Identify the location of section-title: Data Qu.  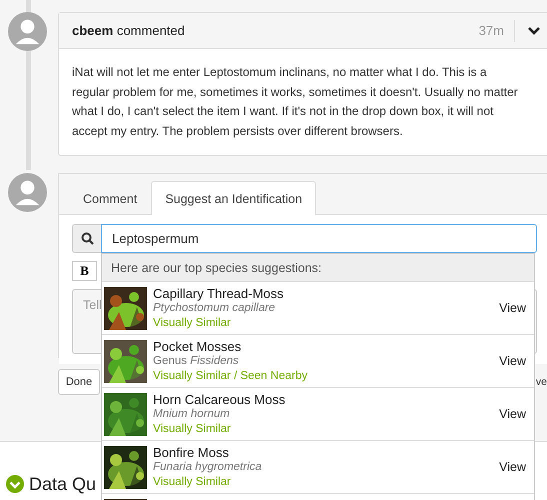
(62, 484).